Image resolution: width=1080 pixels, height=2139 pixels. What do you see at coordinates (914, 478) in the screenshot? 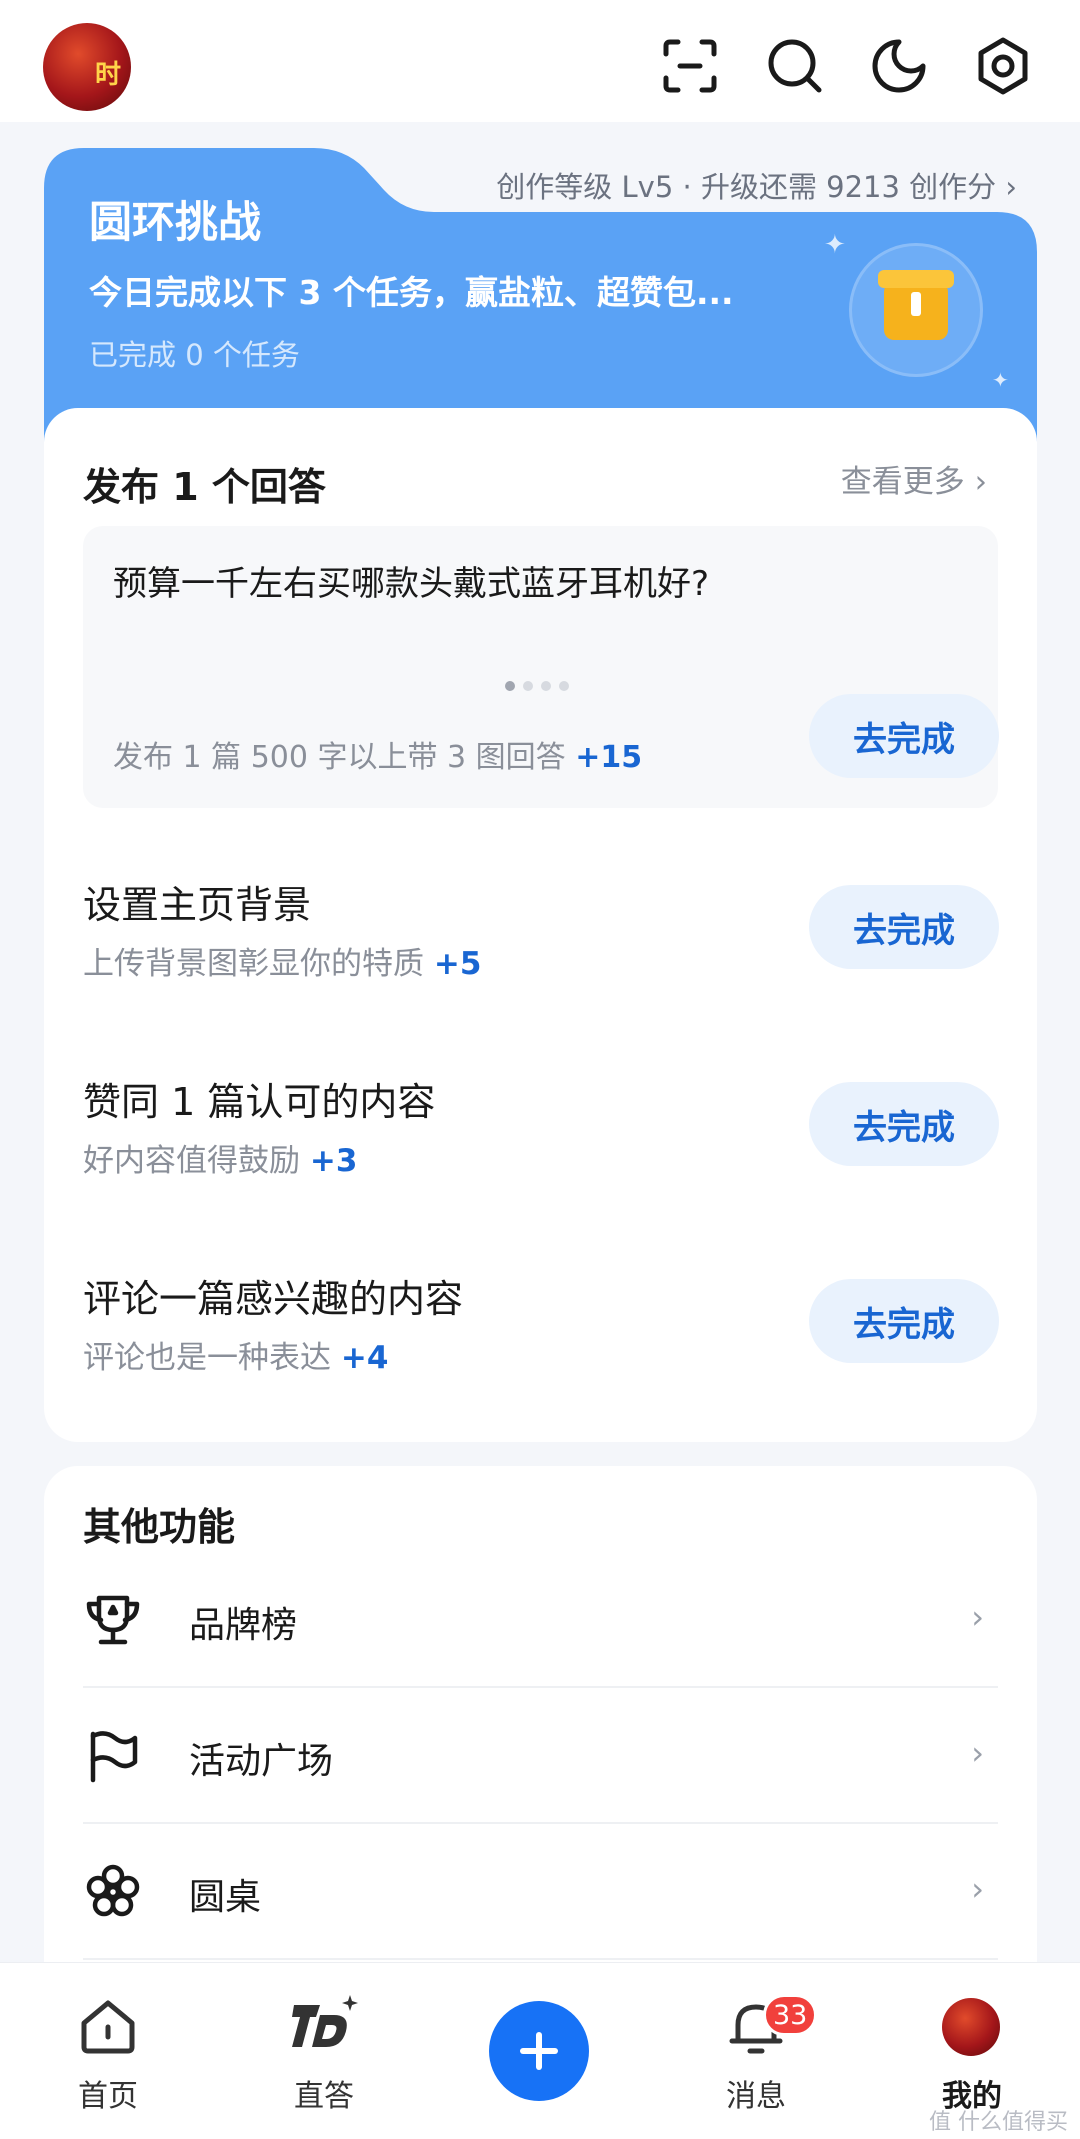
I see `see-more-link: 查看更多 ›` at bounding box center [914, 478].